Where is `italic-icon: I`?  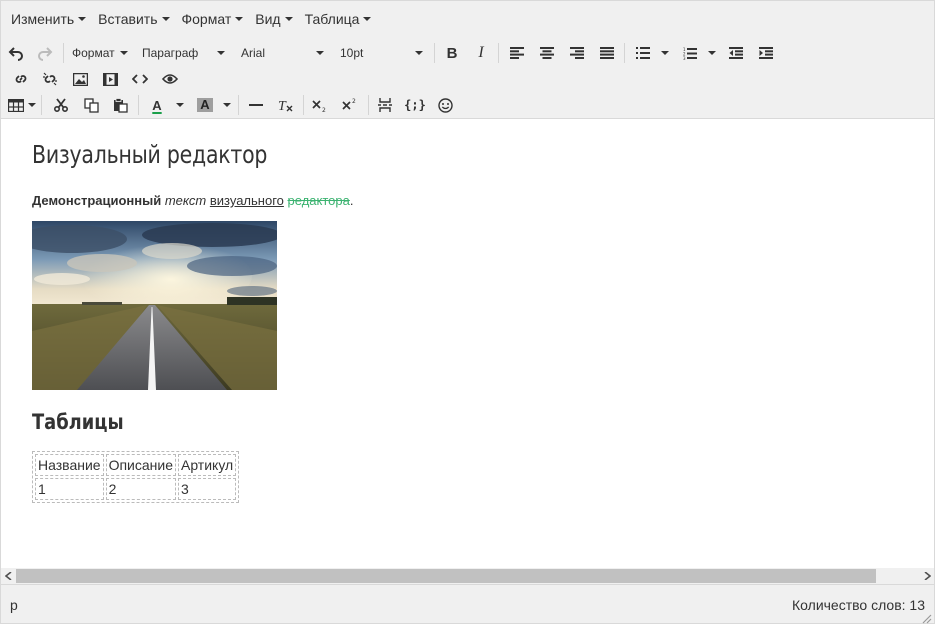
italic-icon: I is located at coordinates (481, 52).